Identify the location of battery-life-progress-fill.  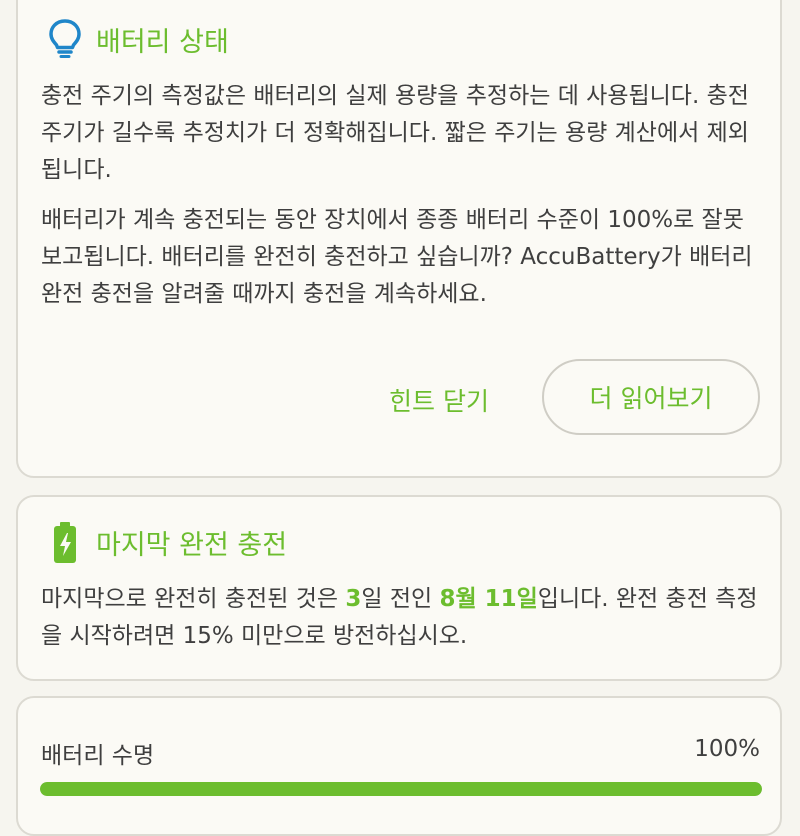
(401, 789).